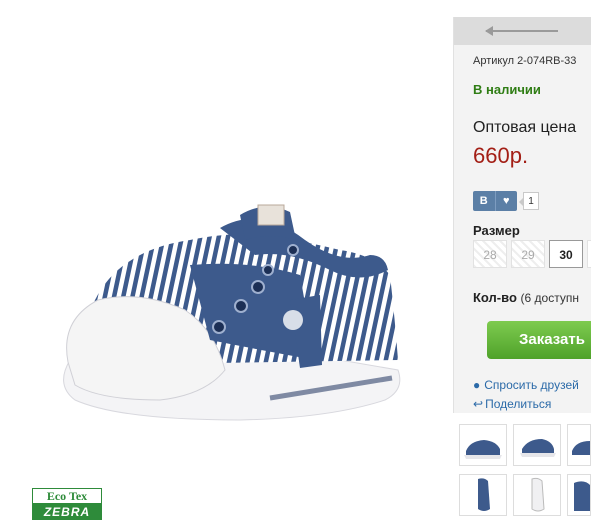  I want to click on logo-bottom-text: ZEBRA, so click(67, 512).